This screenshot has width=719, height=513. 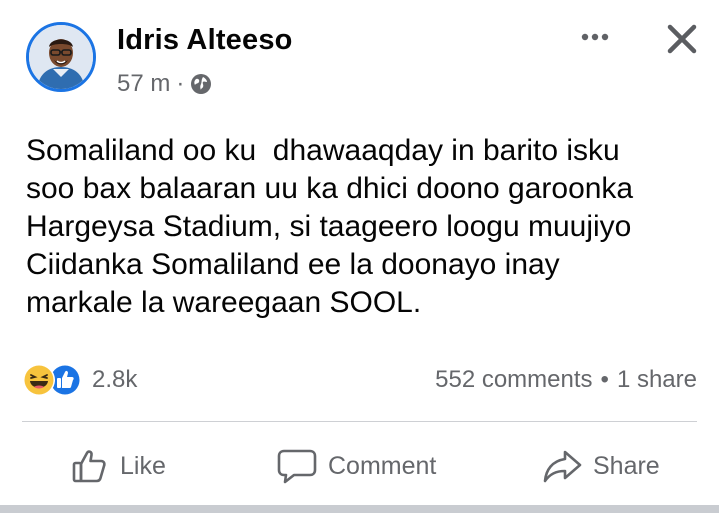 I want to click on like-label: Like, so click(x=143, y=465).